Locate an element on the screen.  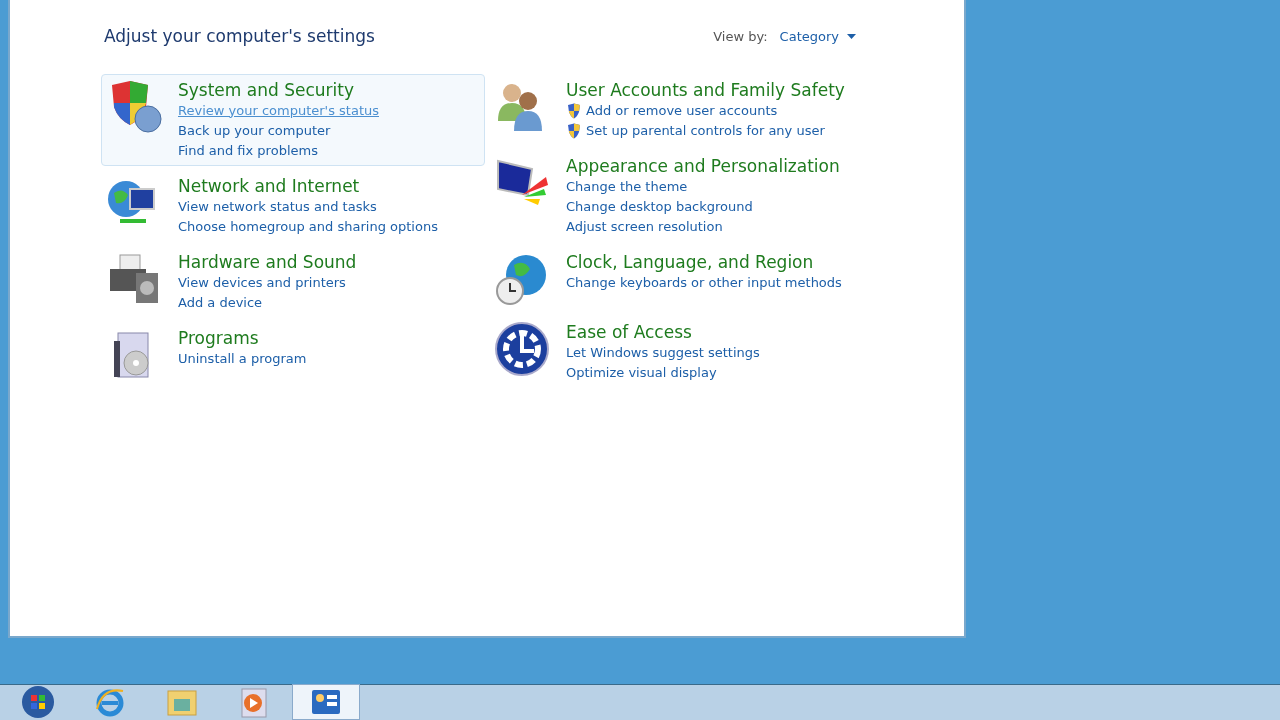
caret-icon is located at coordinates (851, 36).